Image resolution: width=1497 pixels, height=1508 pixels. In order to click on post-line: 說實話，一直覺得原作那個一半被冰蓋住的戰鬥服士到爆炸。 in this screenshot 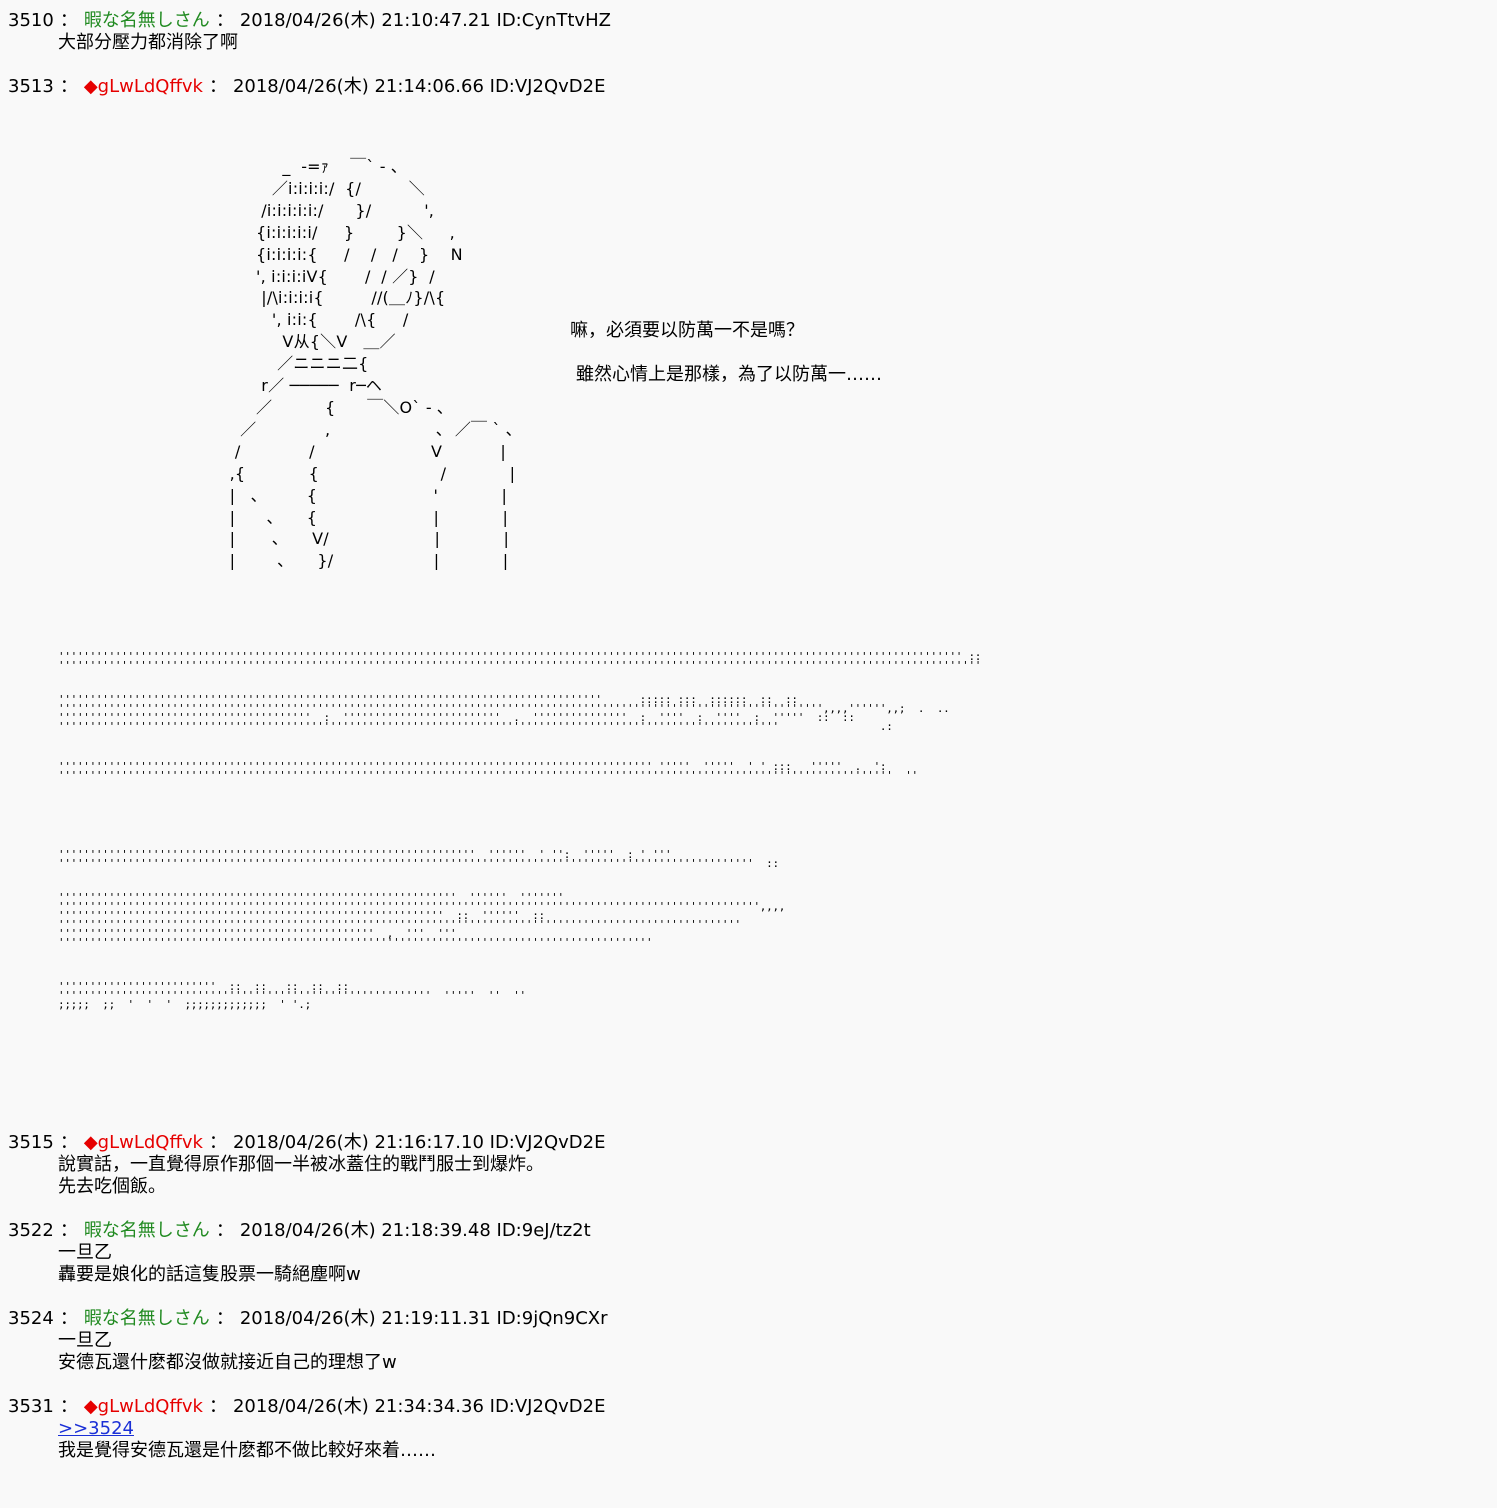, I will do `click(301, 1164)`.